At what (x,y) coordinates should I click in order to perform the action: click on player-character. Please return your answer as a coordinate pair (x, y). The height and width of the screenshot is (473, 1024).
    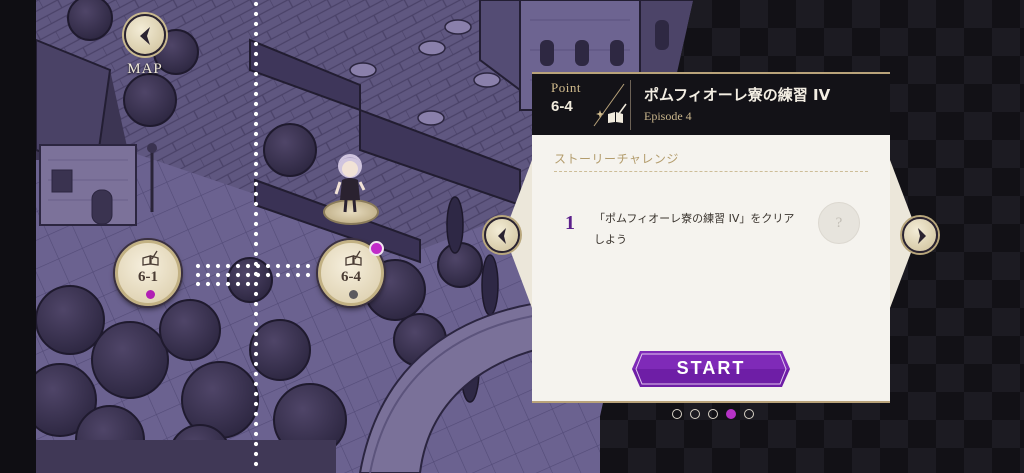
    Looking at the image, I should click on (350, 183).